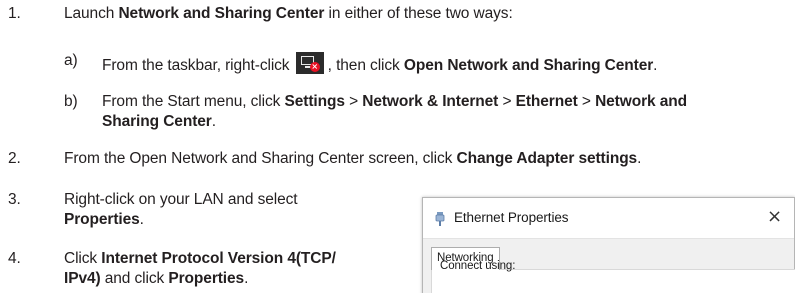 This screenshot has height=293, width=795. I want to click on text-run: in either of these two ways:, so click(418, 13).